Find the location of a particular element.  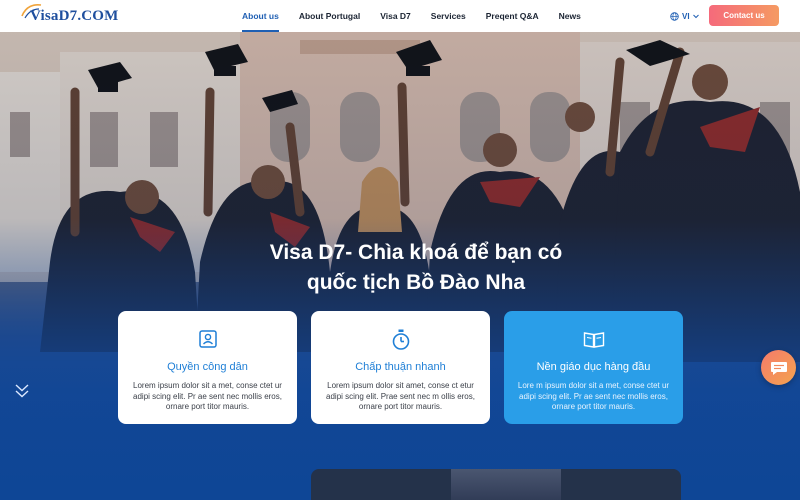

nav-services: Services is located at coordinates (448, 16).